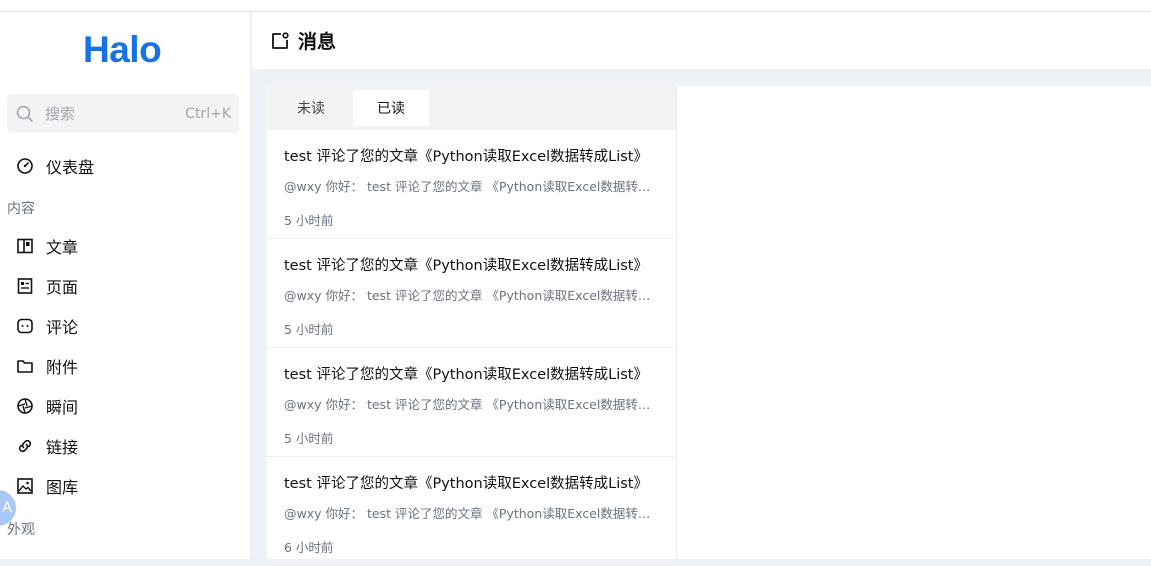 The height and width of the screenshot is (566, 1151). Describe the element at coordinates (25, 286) in the screenshot. I see `page-icon` at that location.